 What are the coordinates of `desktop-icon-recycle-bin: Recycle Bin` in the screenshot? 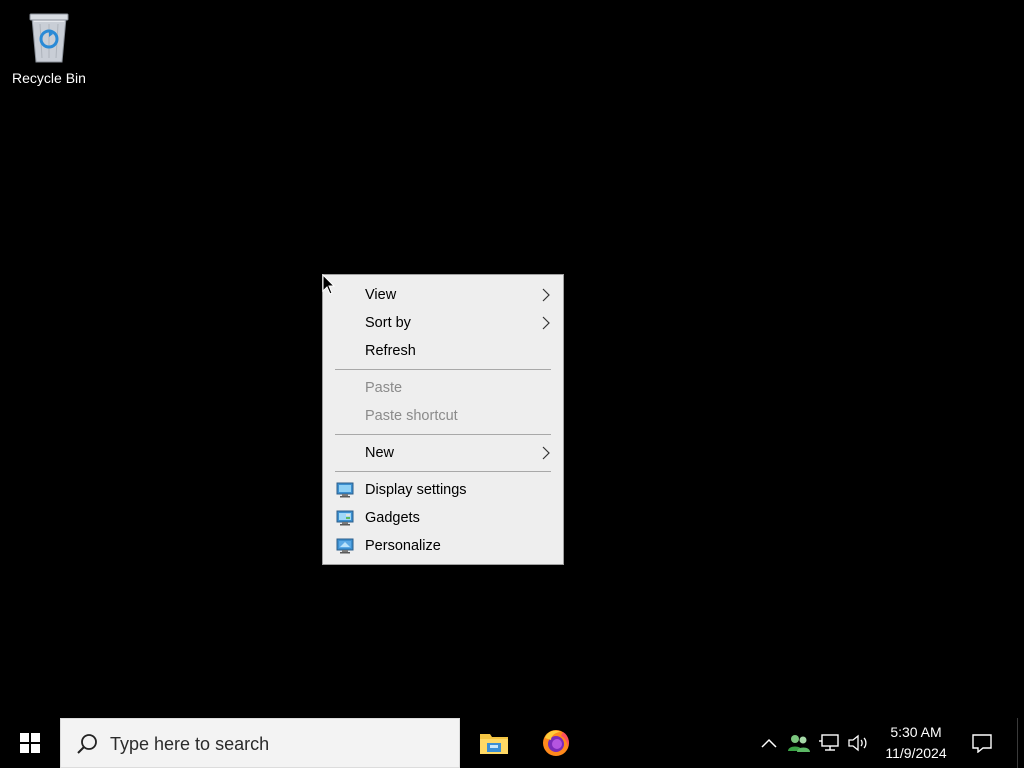 It's located at (49, 50).